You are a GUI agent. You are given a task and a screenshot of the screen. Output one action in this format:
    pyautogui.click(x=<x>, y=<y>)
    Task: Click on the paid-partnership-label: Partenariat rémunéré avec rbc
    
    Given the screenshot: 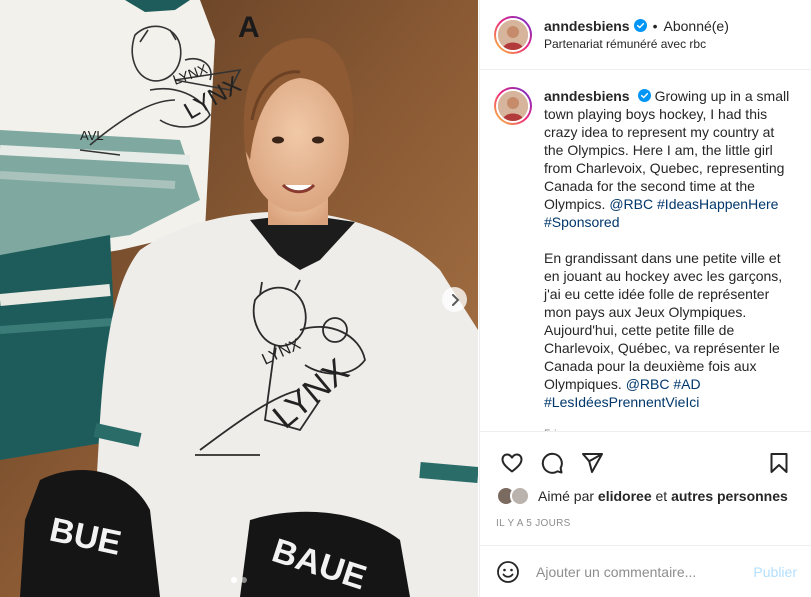 What is the action you would take?
    pyautogui.click(x=636, y=44)
    